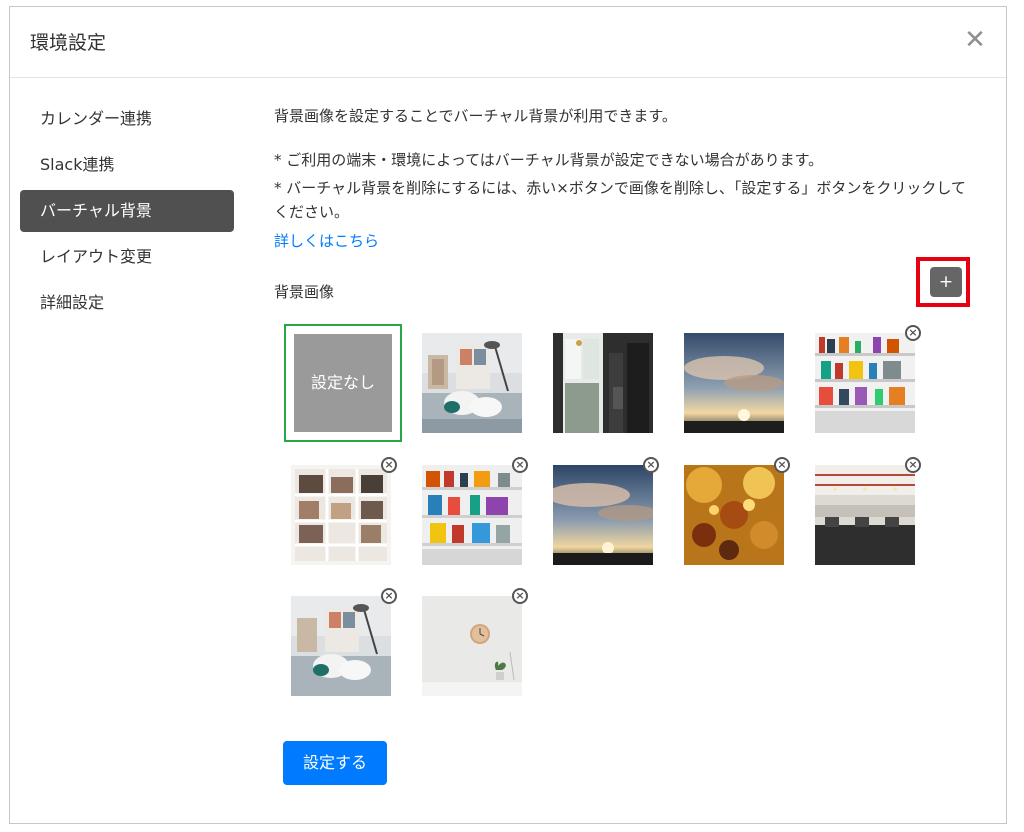  I want to click on note-device-support: * ご利用の端末・環境によってはバーチャル背景が設定できない場合があります。, so click(549, 160).